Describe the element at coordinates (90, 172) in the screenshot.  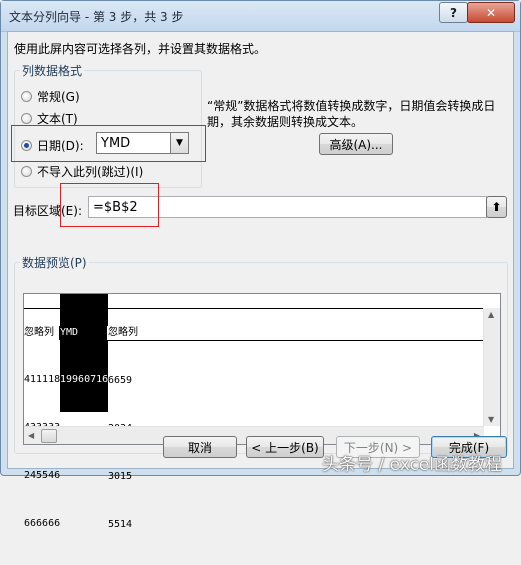
I see `radio-skip-label: 不导入此列(跳过)(I)` at that location.